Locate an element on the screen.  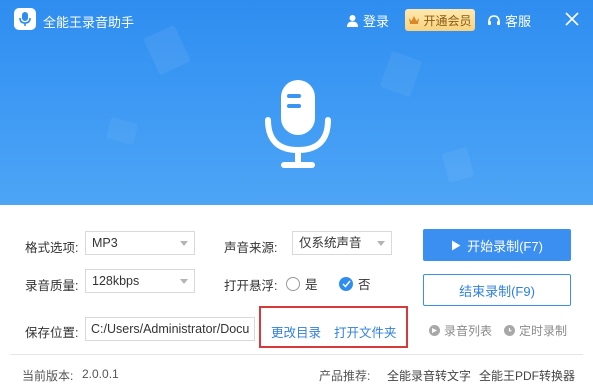
save-path-field: C:/Users/Administrator/Docu is located at coordinates (170, 329).